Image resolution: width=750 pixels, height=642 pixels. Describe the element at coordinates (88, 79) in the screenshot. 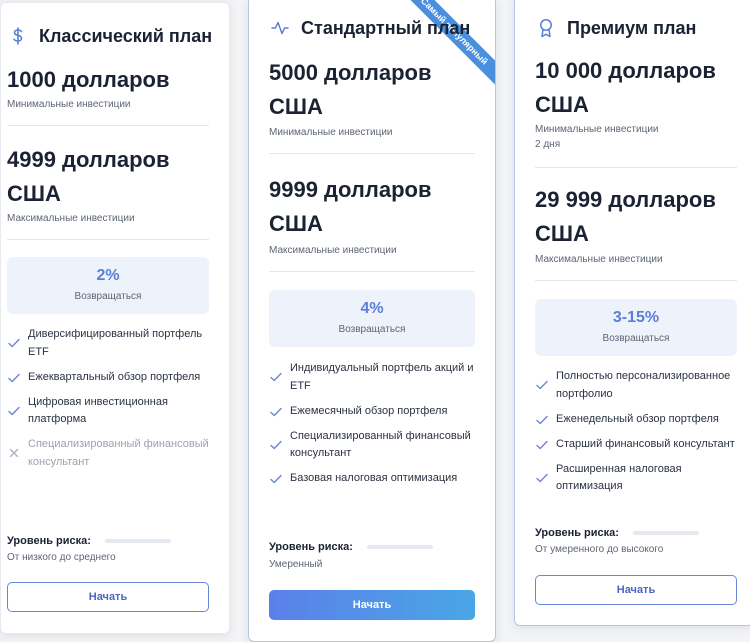

I see `min-investment-amount: 1000 долларов` at that location.